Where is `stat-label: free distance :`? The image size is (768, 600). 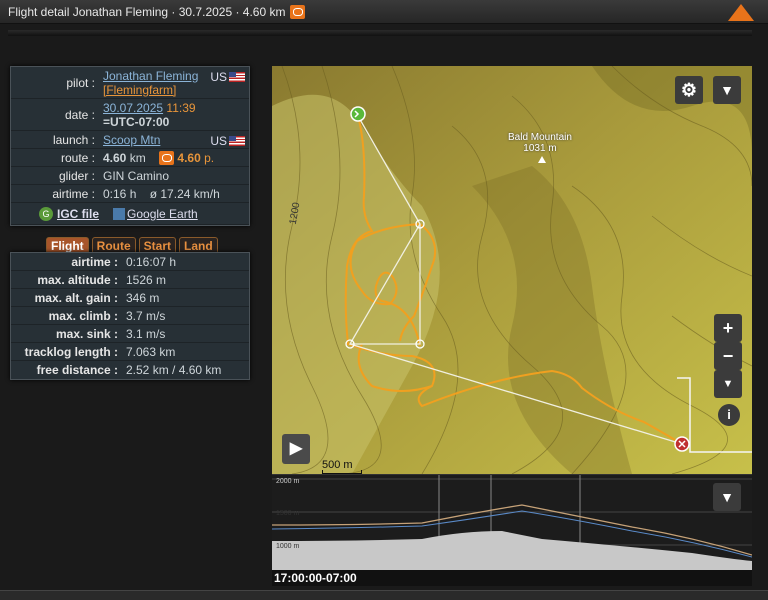 stat-label: free distance : is located at coordinates (77, 370).